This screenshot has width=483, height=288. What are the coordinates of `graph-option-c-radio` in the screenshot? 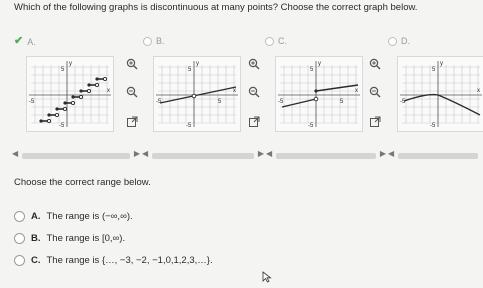 It's located at (269, 41).